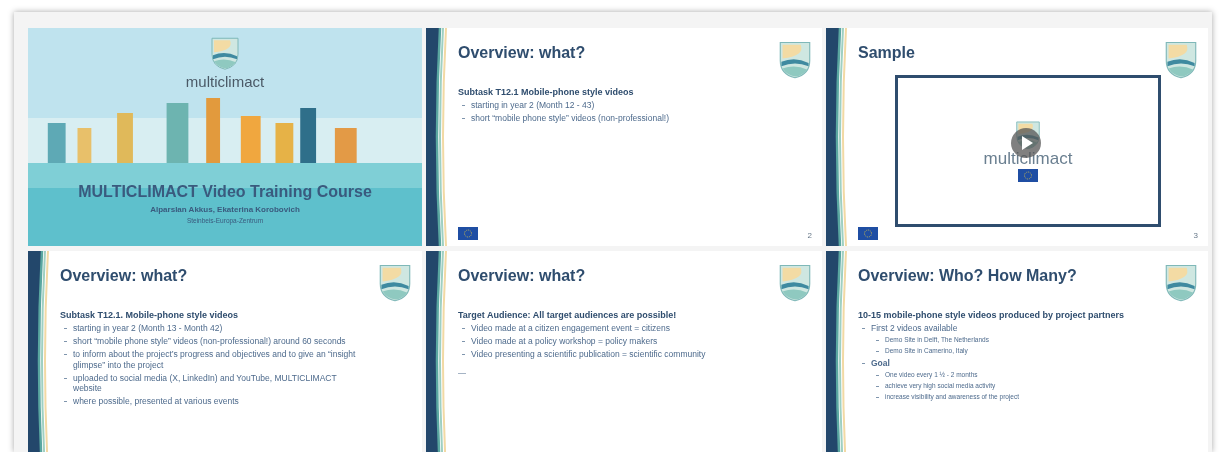  I want to click on slide-title: MULTICLIMACT Video Training Course, so click(225, 192).